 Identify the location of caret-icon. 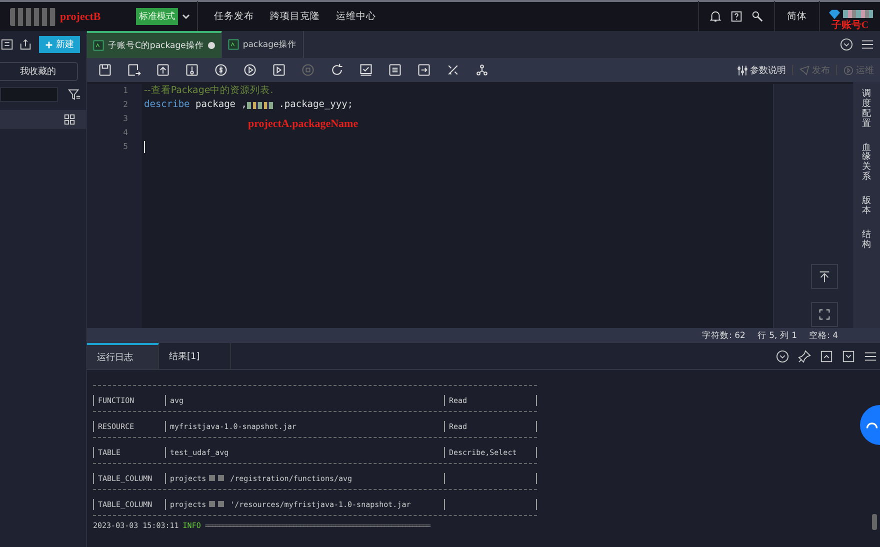
(186, 17).